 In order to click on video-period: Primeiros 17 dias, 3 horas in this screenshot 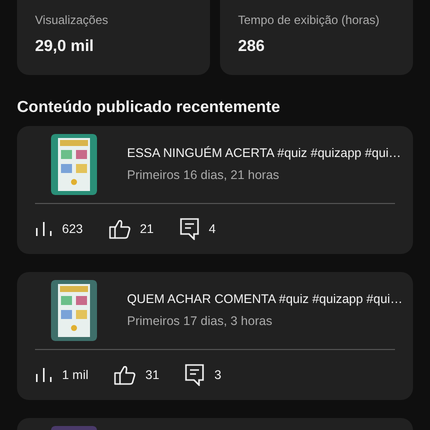, I will do `click(200, 321)`.